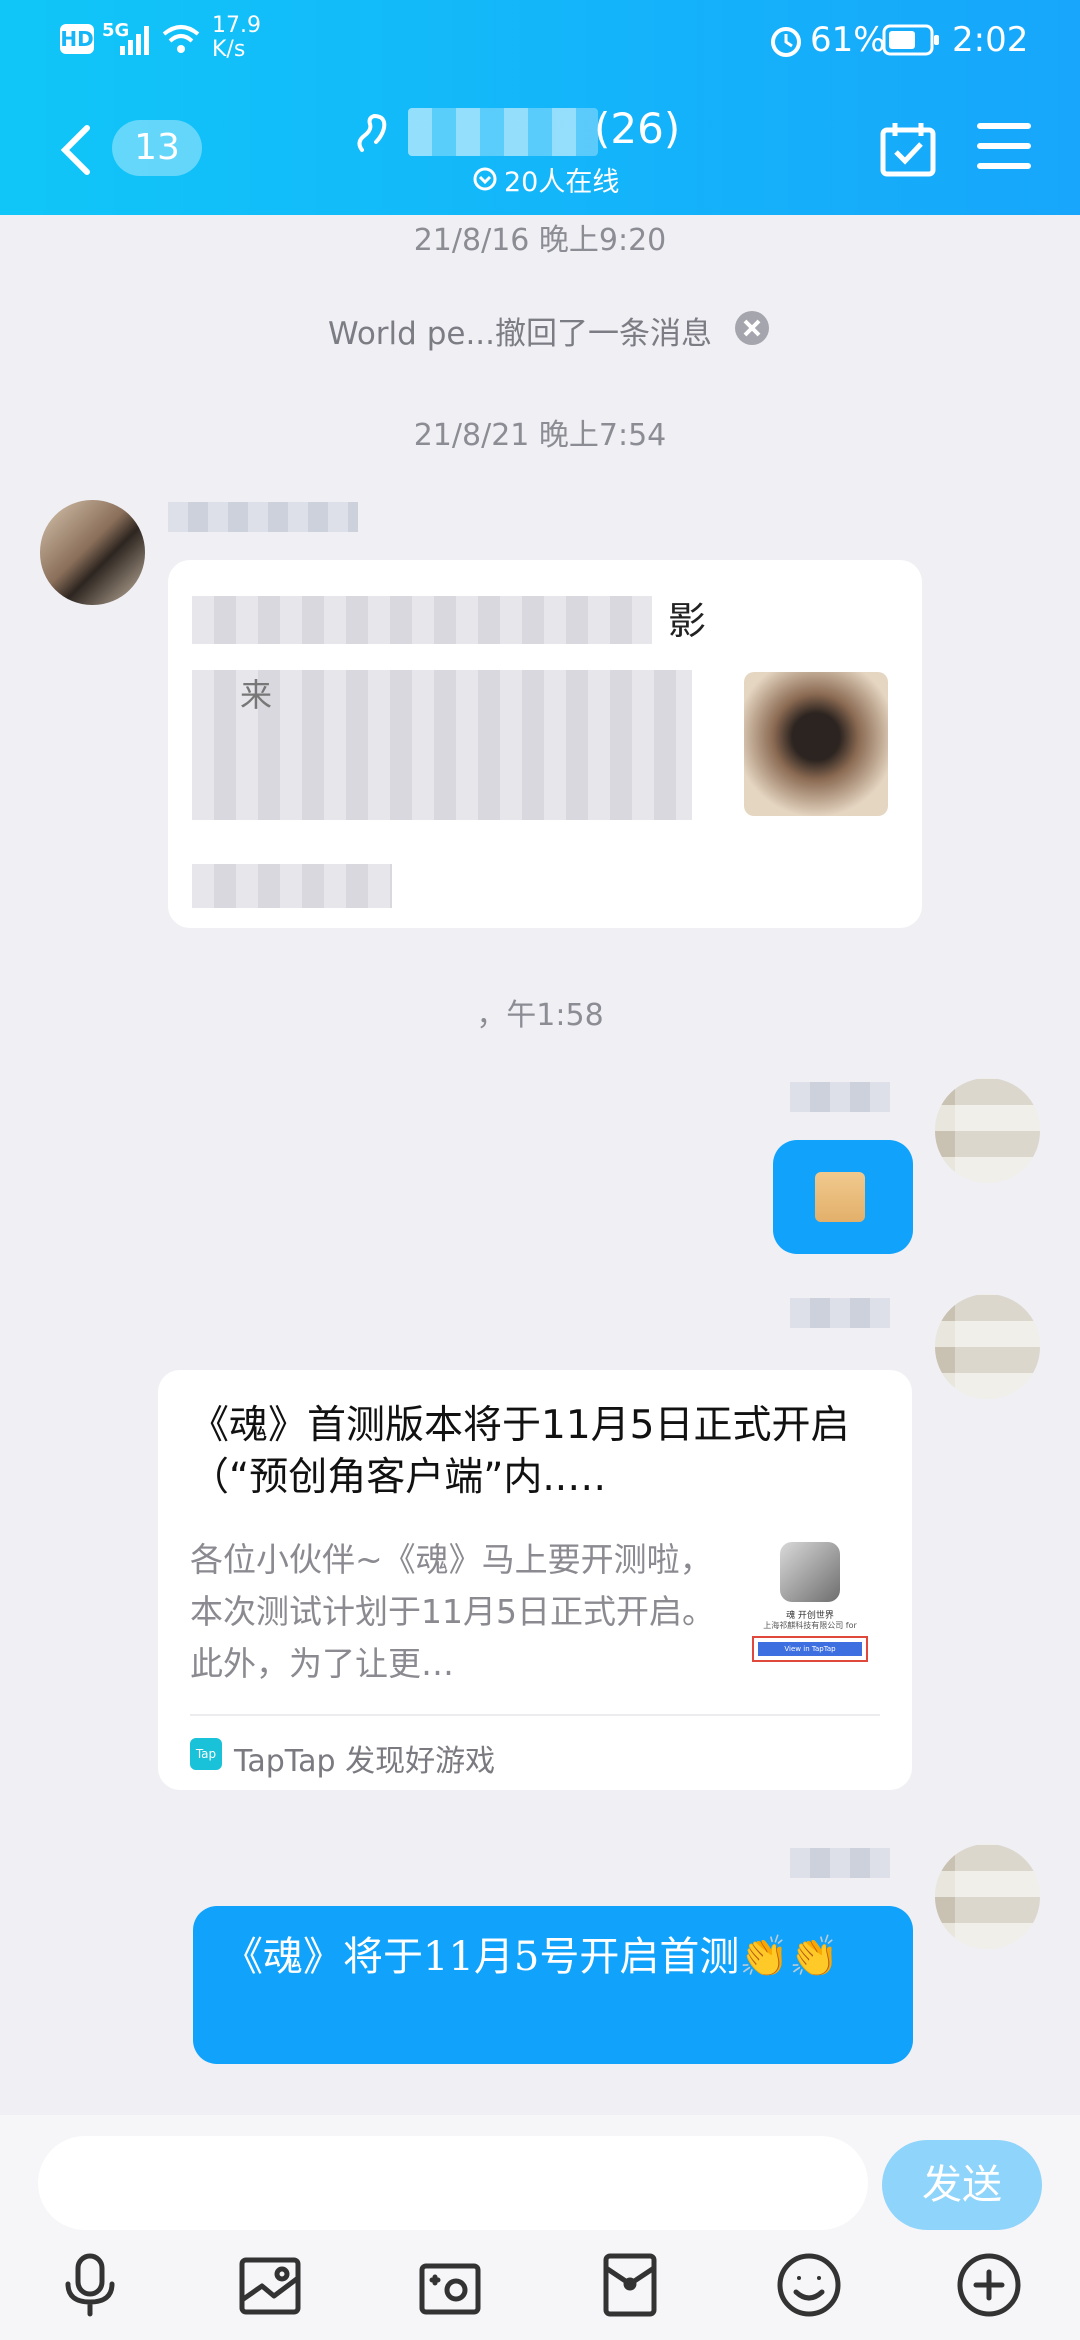 Image resolution: width=1080 pixels, height=2340 pixels. I want to click on image-icon, so click(270, 2286).